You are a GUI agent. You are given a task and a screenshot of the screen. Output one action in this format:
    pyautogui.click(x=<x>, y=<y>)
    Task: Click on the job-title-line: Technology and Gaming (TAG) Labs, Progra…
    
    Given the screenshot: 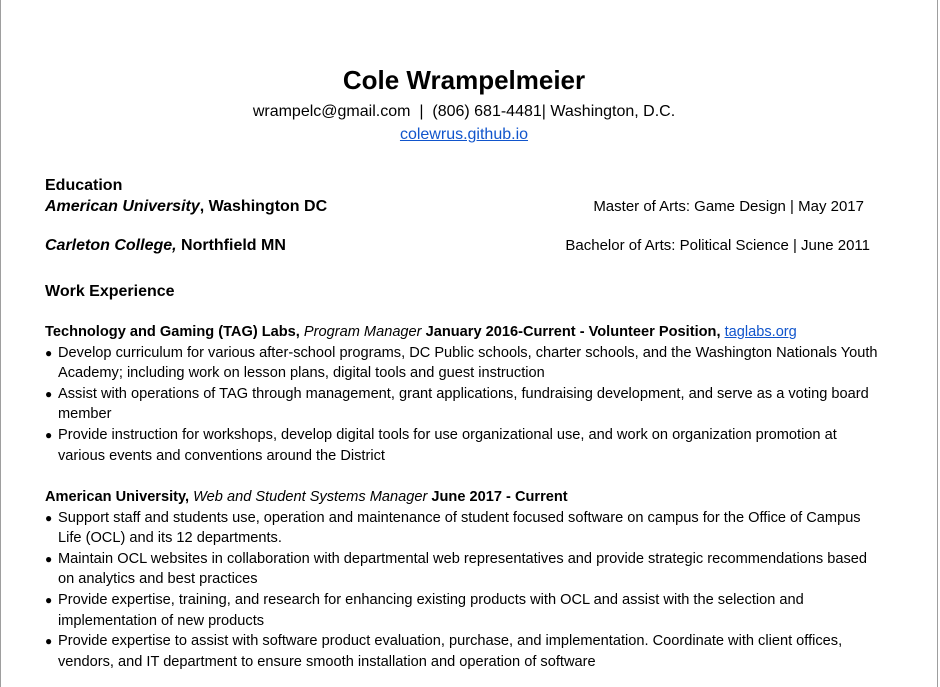 What is the action you would take?
    pyautogui.click(x=465, y=332)
    